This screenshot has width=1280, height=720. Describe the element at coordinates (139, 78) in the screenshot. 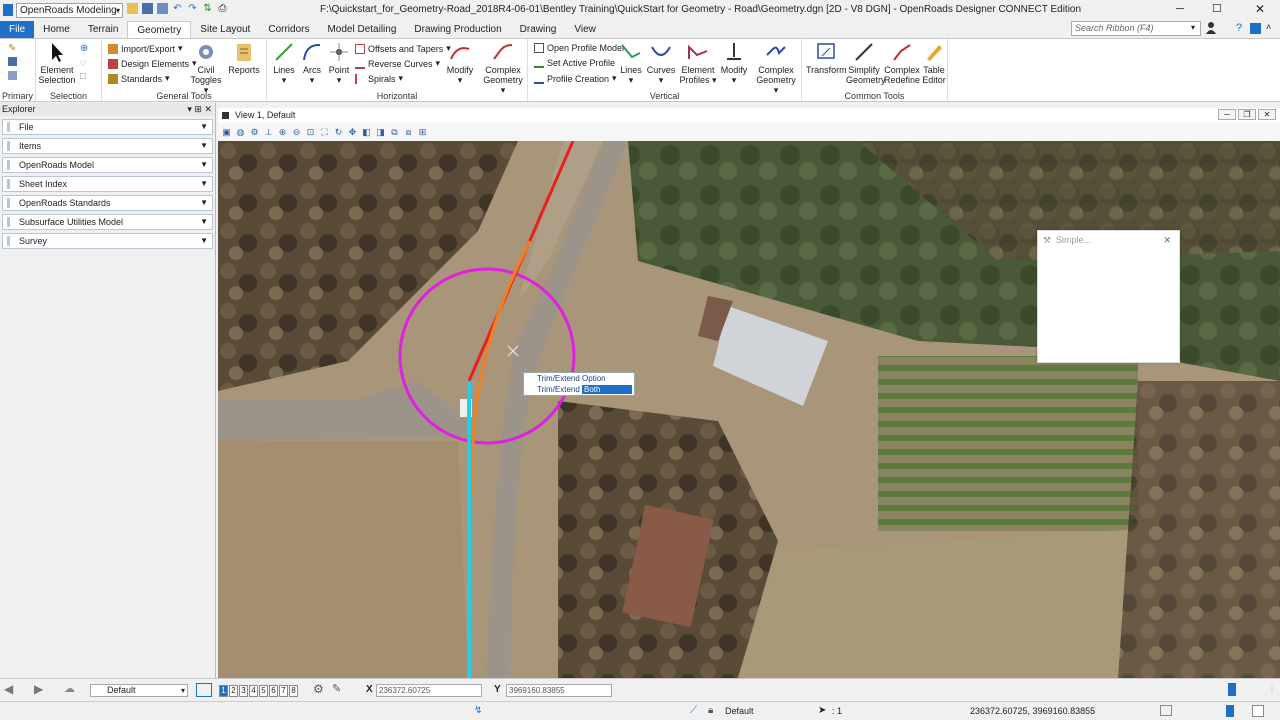

I see `standards-button: Standards ▾` at that location.